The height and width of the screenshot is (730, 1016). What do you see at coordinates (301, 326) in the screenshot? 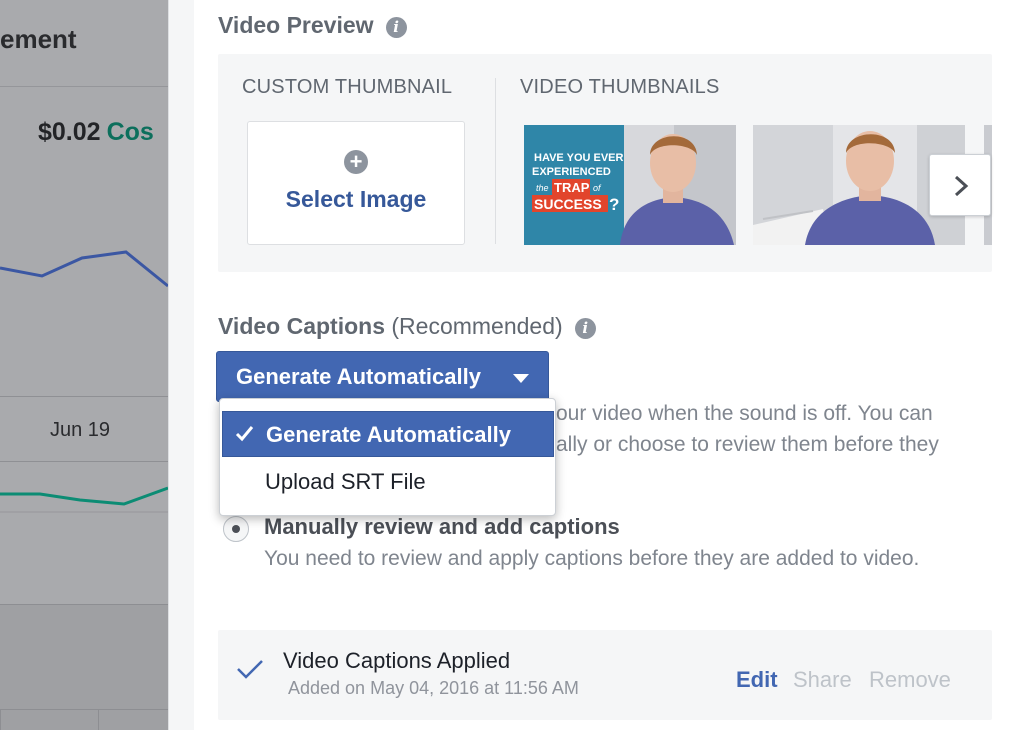
I see `video-captions-title: Video Captions` at bounding box center [301, 326].